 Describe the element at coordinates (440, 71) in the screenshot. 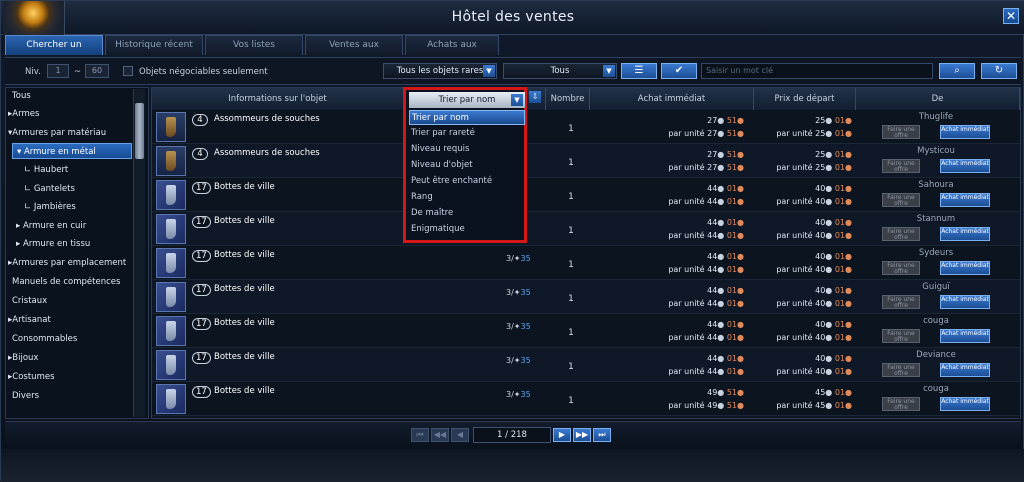

I see `rarity-select: Tous les objets rares ▼` at that location.